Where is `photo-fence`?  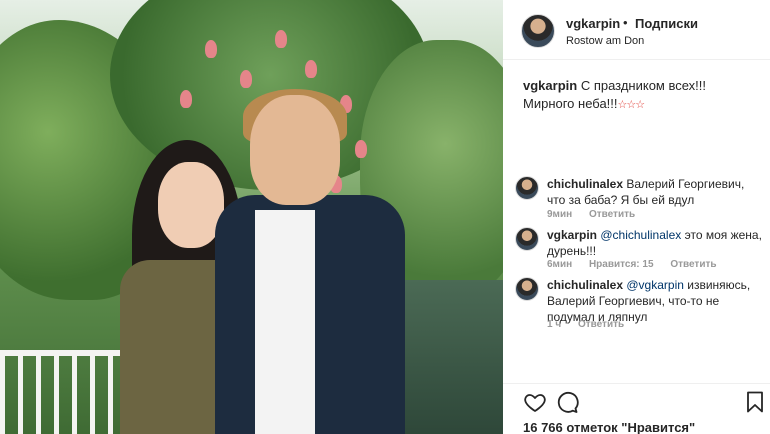
photo-fence is located at coordinates (65, 392).